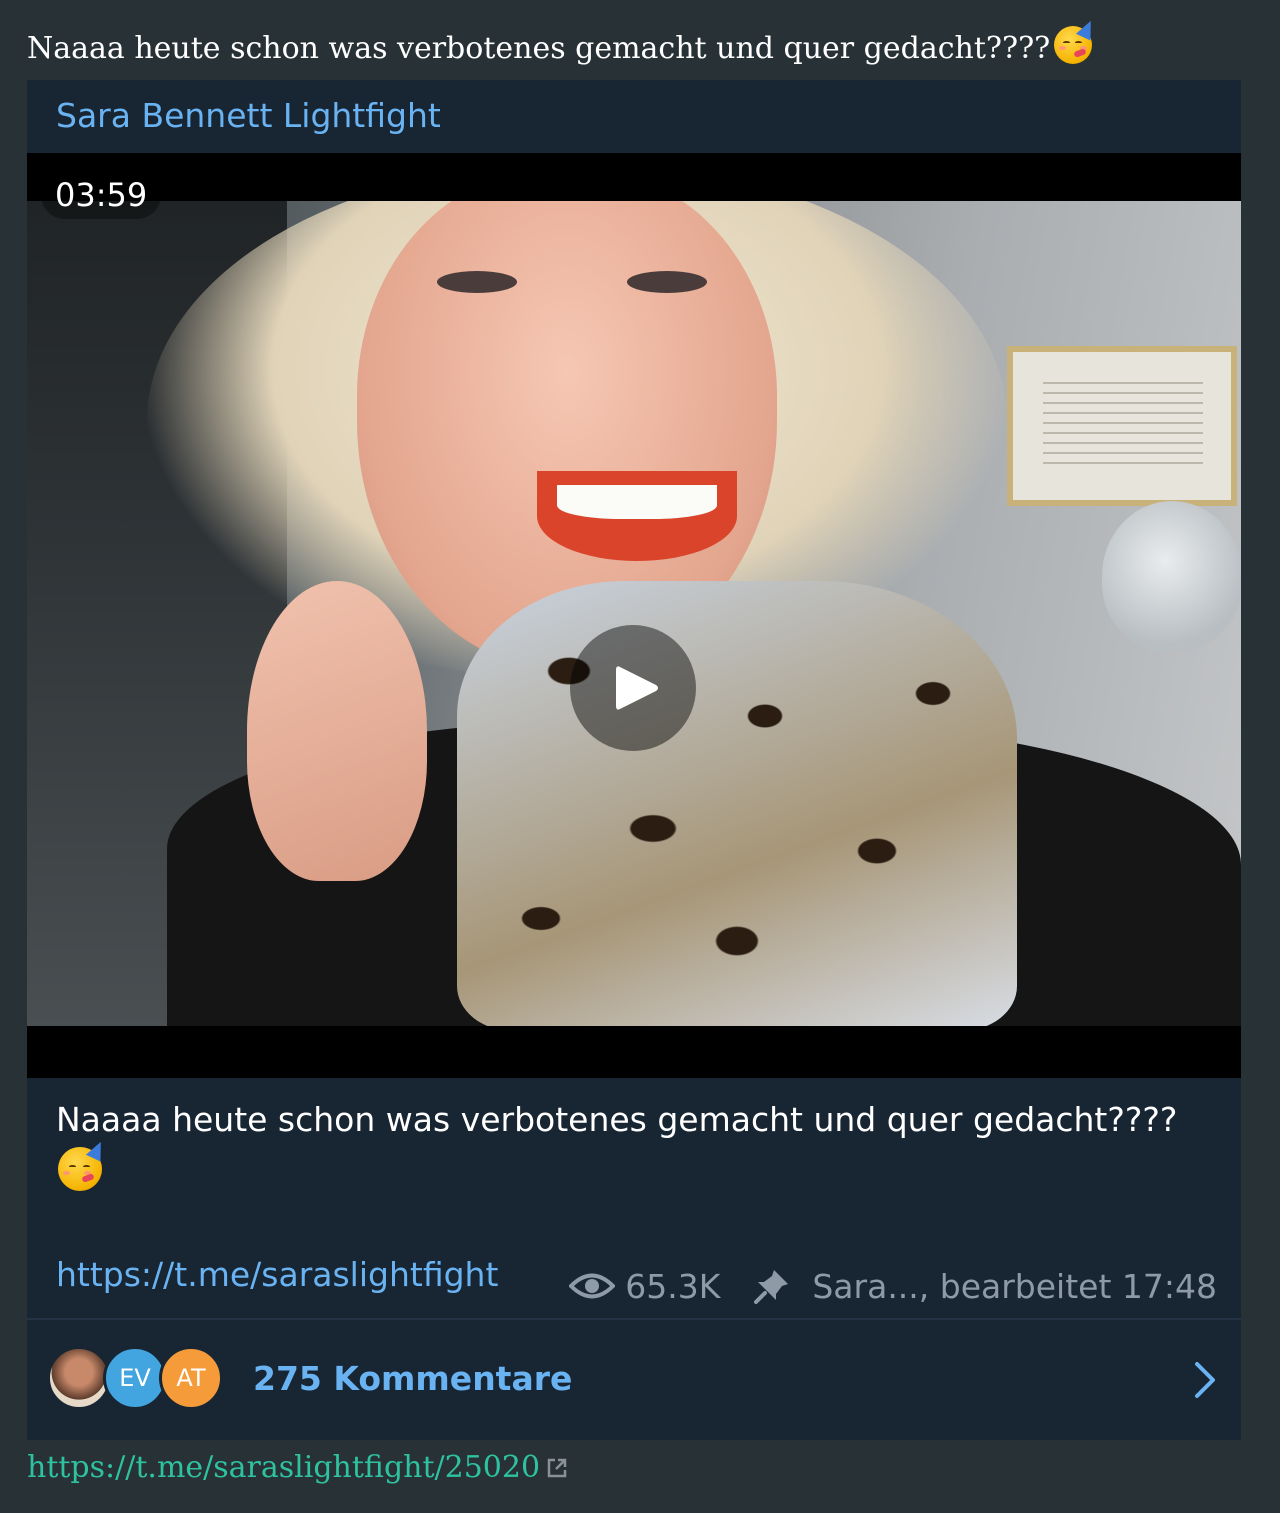 This screenshot has width=1280, height=1513. Describe the element at coordinates (1122, 426) in the screenshot. I see `wall-certificate` at that location.